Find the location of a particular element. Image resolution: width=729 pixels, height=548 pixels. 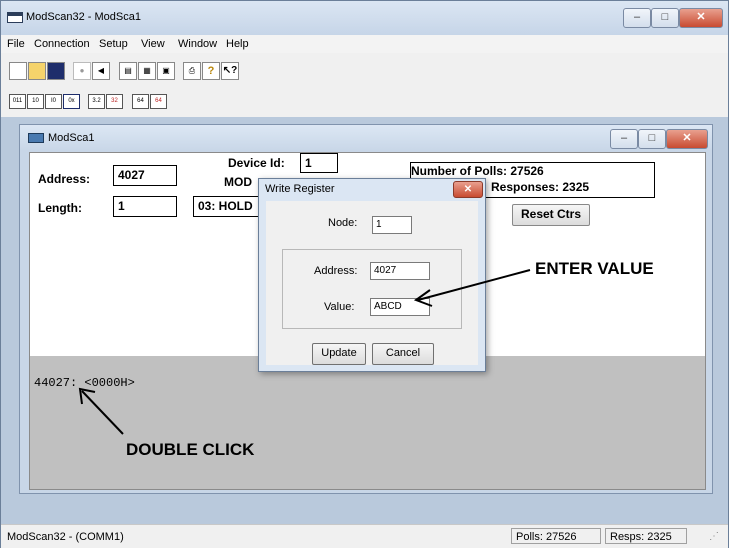

double-click-annotation: DOUBLE CLICK is located at coordinates (190, 449).